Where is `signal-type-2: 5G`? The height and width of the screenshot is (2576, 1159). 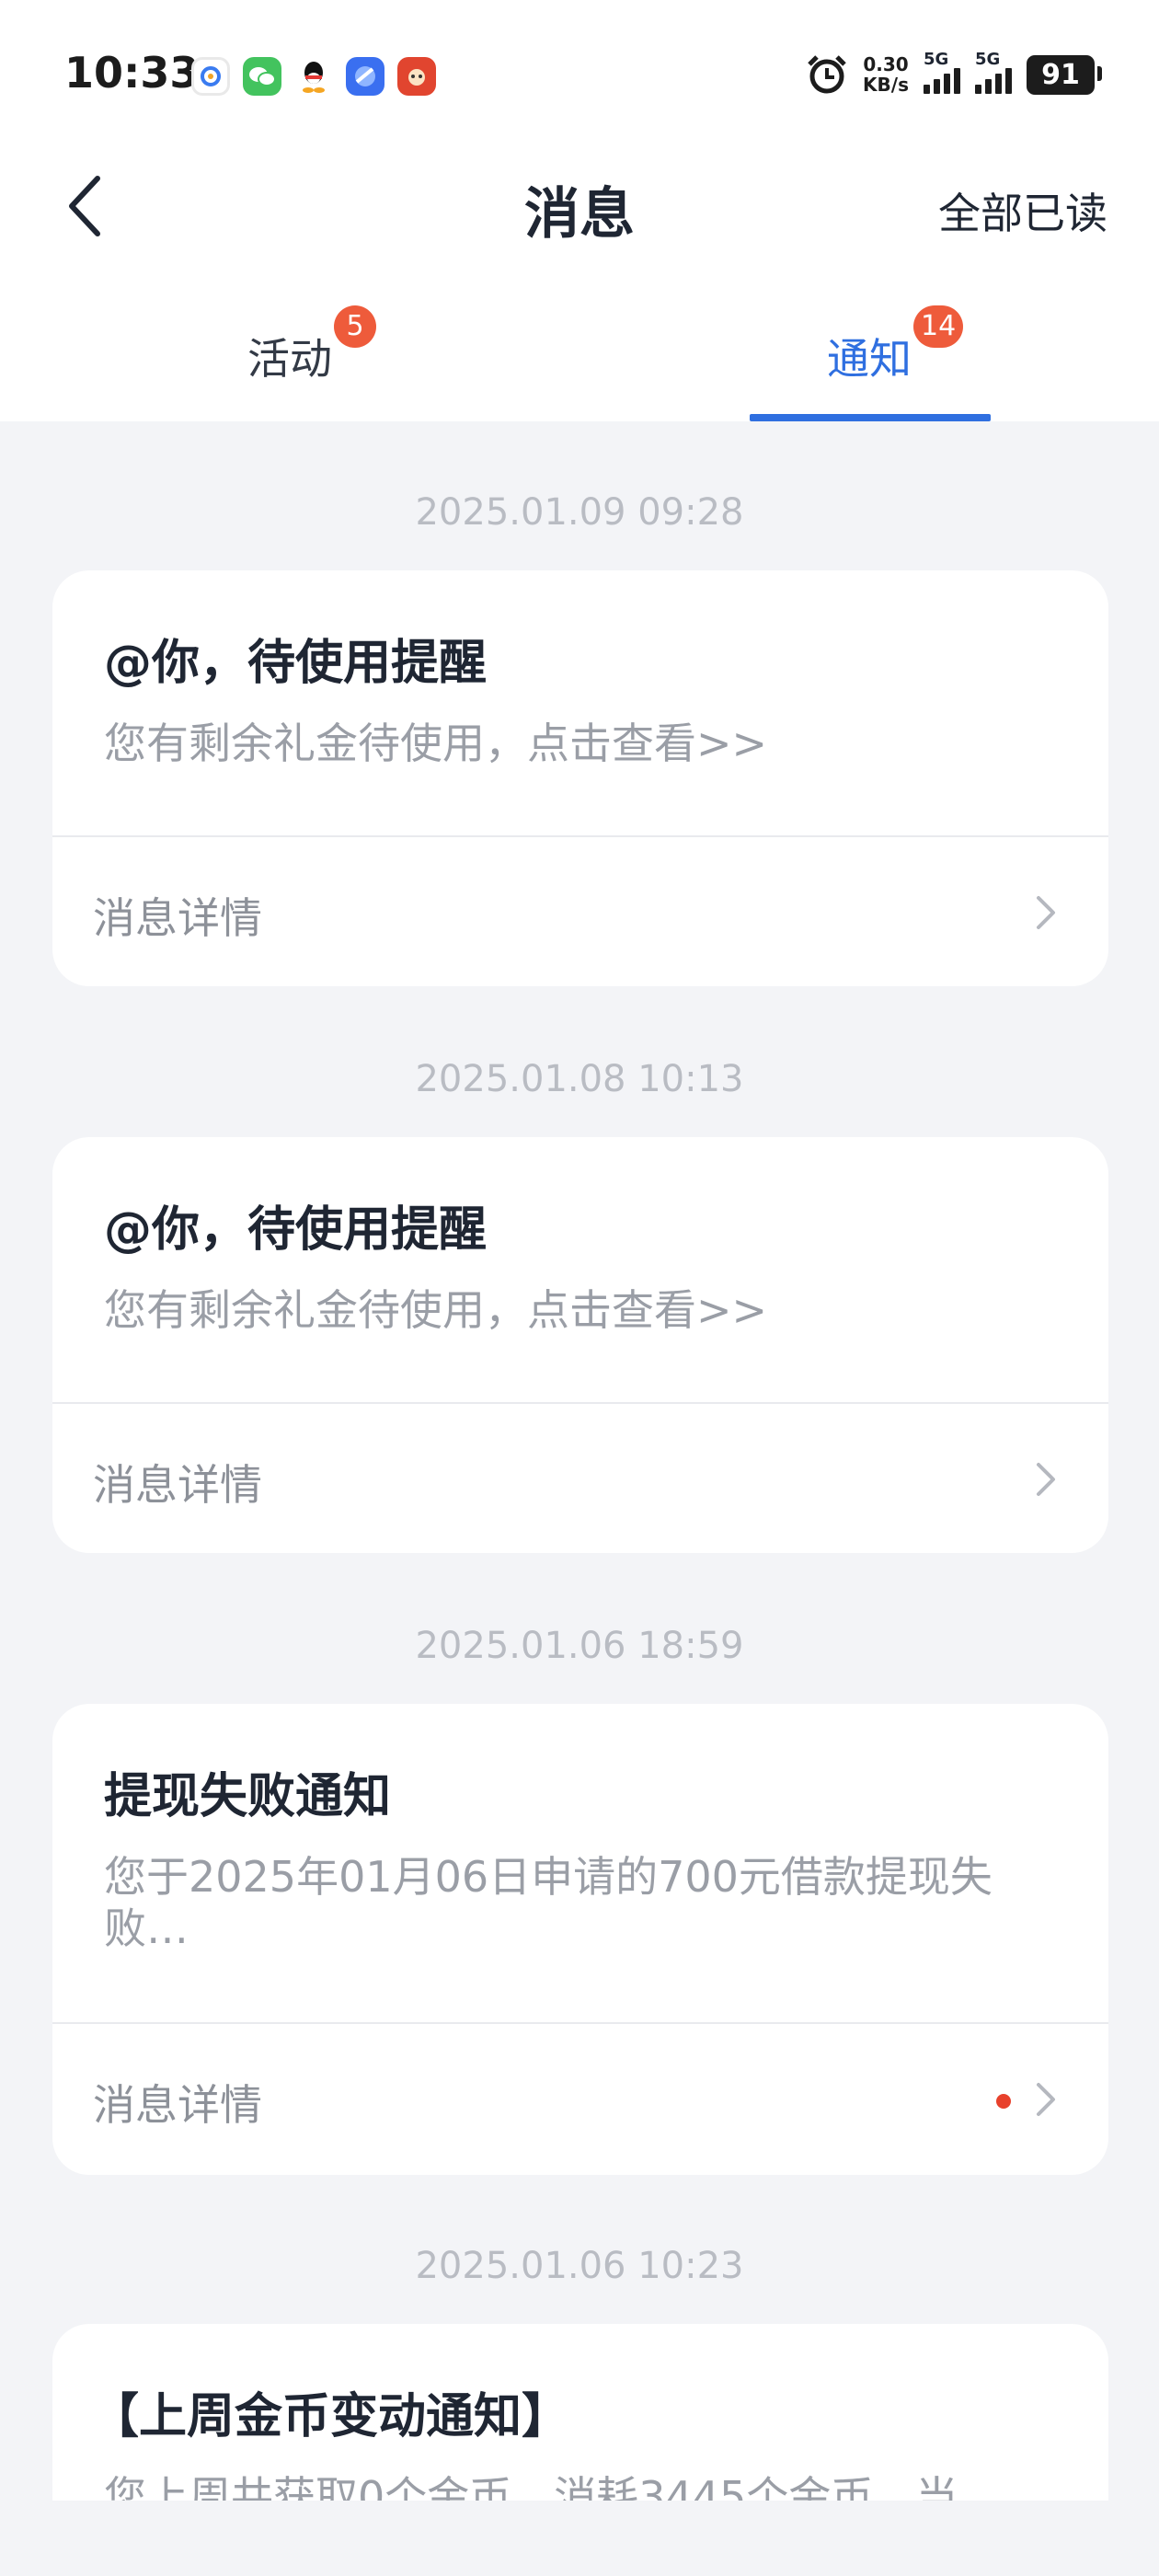
signal-type-2: 5G is located at coordinates (988, 59).